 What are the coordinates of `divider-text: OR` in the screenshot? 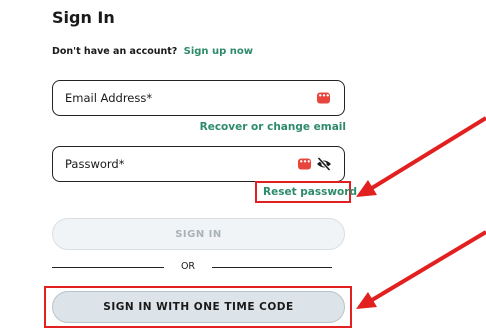 It's located at (188, 266).